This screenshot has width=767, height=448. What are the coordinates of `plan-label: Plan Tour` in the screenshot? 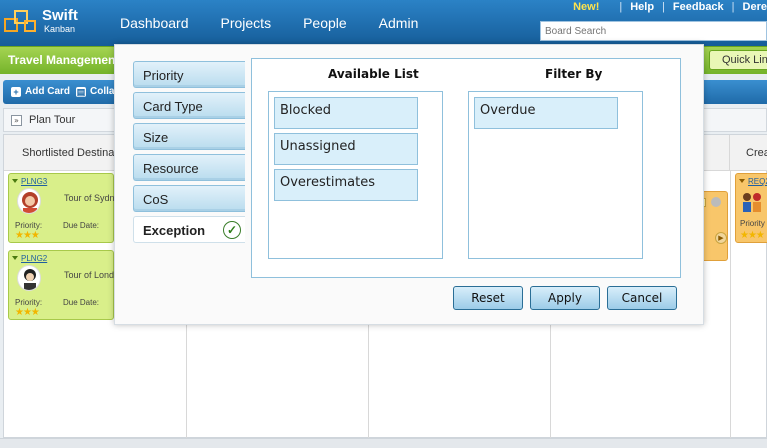 It's located at (52, 120).